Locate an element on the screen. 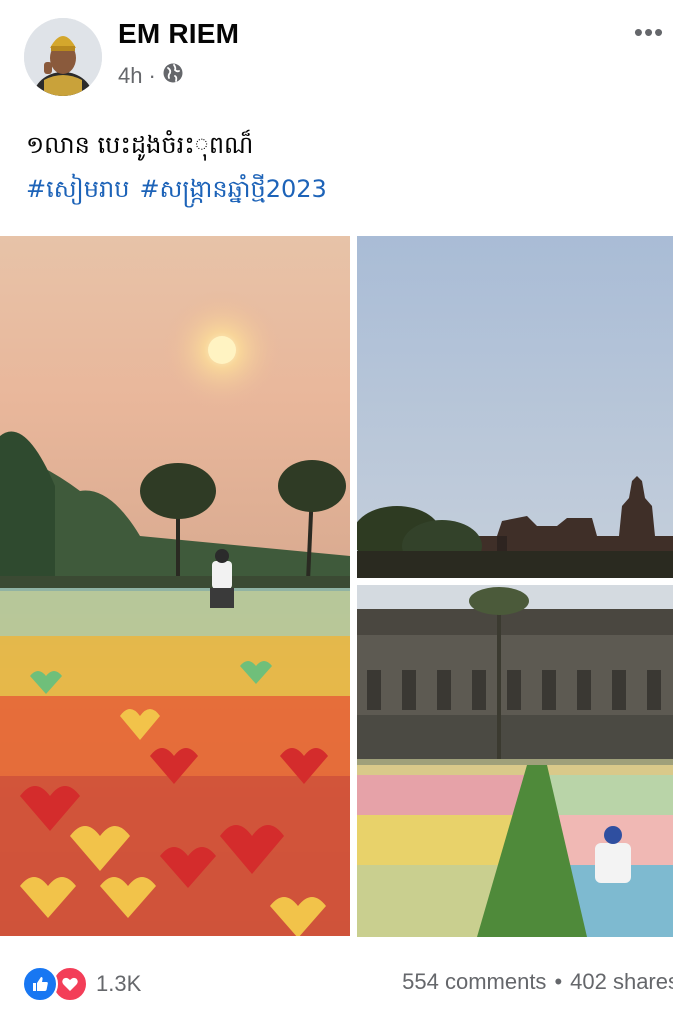 The image size is (673, 1024). hashtags: #សៀមរាប #សង្ក្រានឆ្នាំថ្មី2023 is located at coordinates (181, 191).